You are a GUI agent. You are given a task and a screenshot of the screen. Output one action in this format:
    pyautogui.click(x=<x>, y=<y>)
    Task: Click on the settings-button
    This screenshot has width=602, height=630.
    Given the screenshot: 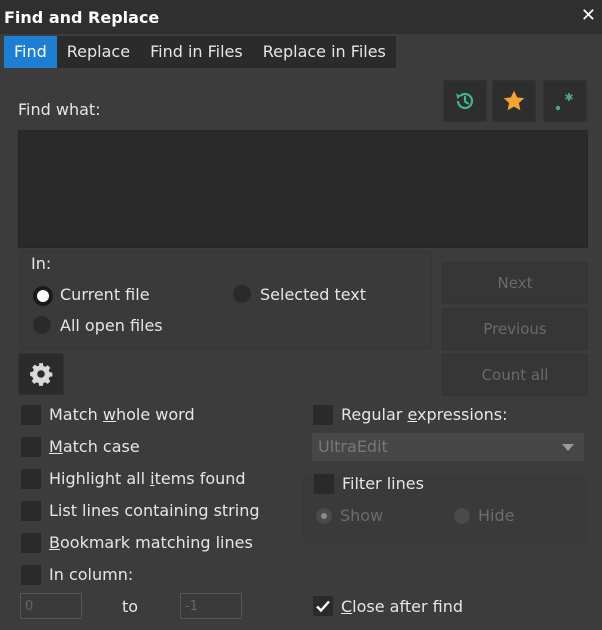 What is the action you would take?
    pyautogui.click(x=41, y=374)
    